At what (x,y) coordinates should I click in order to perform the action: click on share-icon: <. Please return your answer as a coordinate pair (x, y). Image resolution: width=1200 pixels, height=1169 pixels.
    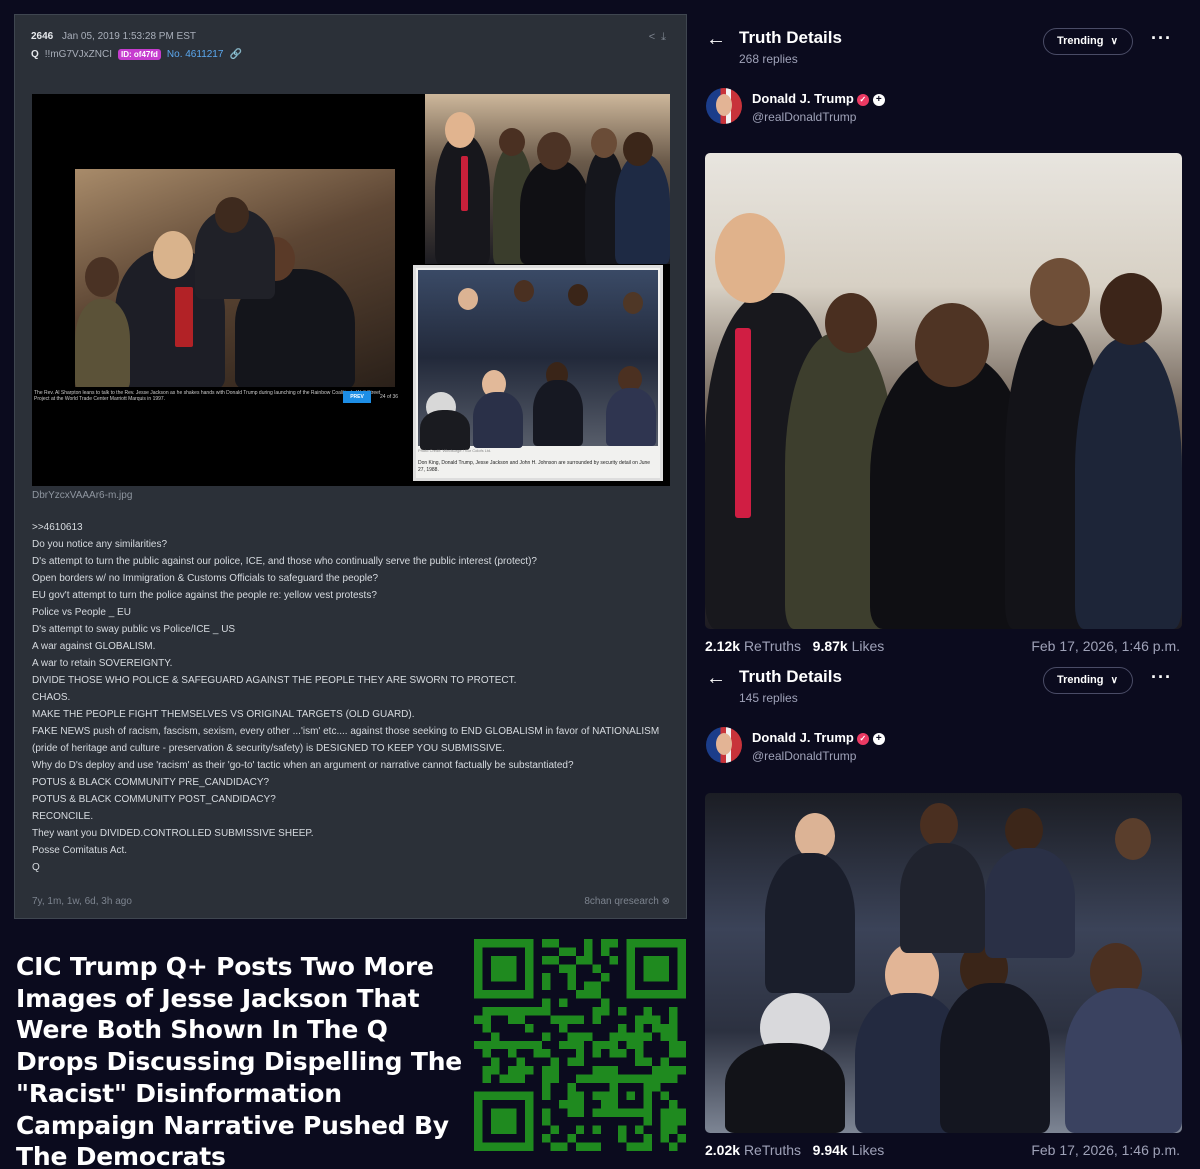
    Looking at the image, I should click on (655, 37).